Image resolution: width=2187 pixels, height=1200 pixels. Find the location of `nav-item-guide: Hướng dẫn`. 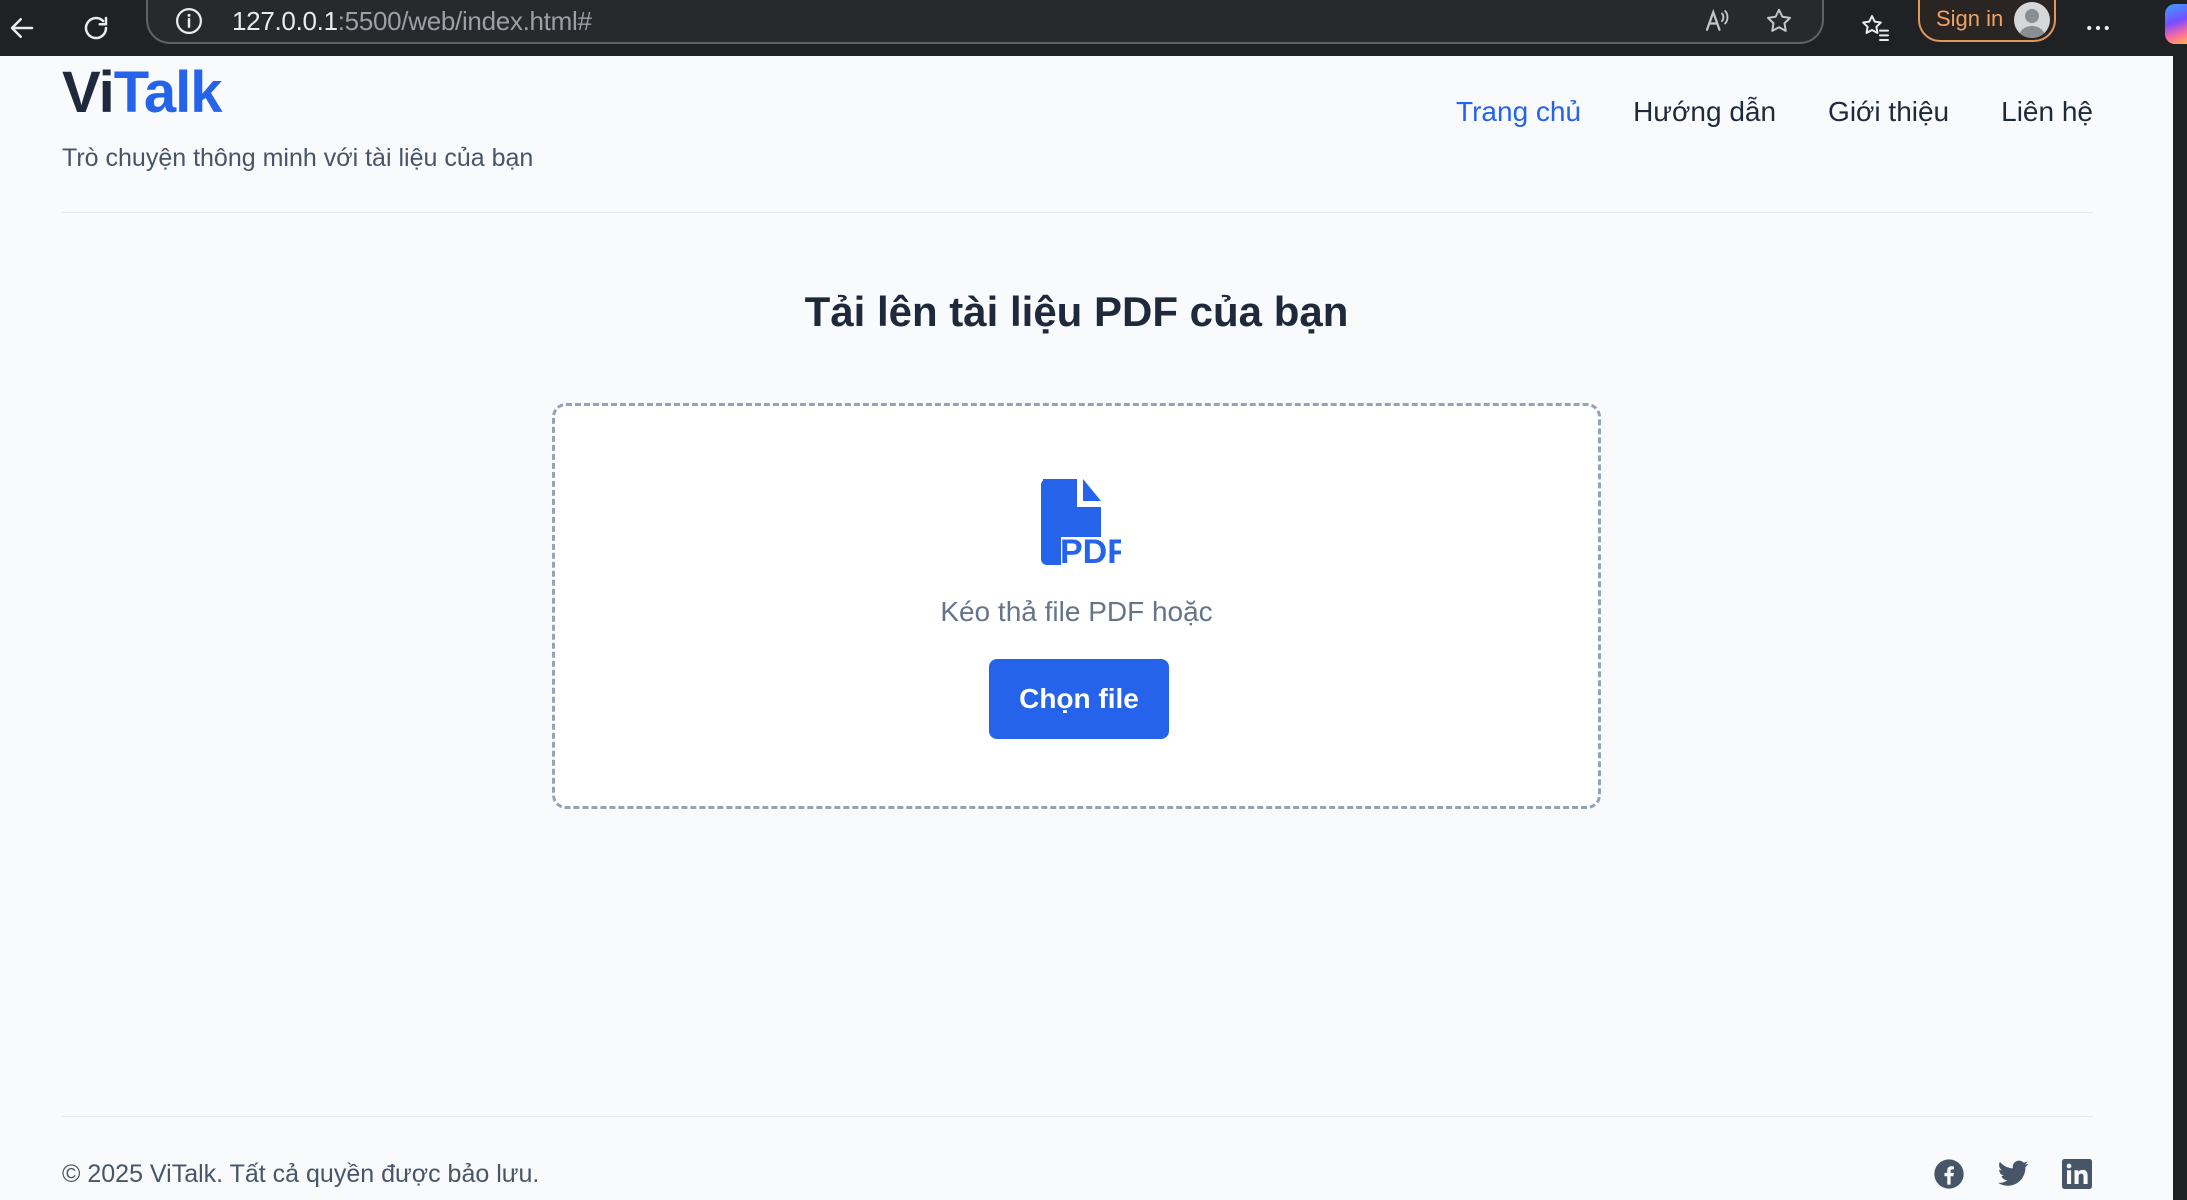

nav-item-guide: Hướng dẫn is located at coordinates (1704, 112).